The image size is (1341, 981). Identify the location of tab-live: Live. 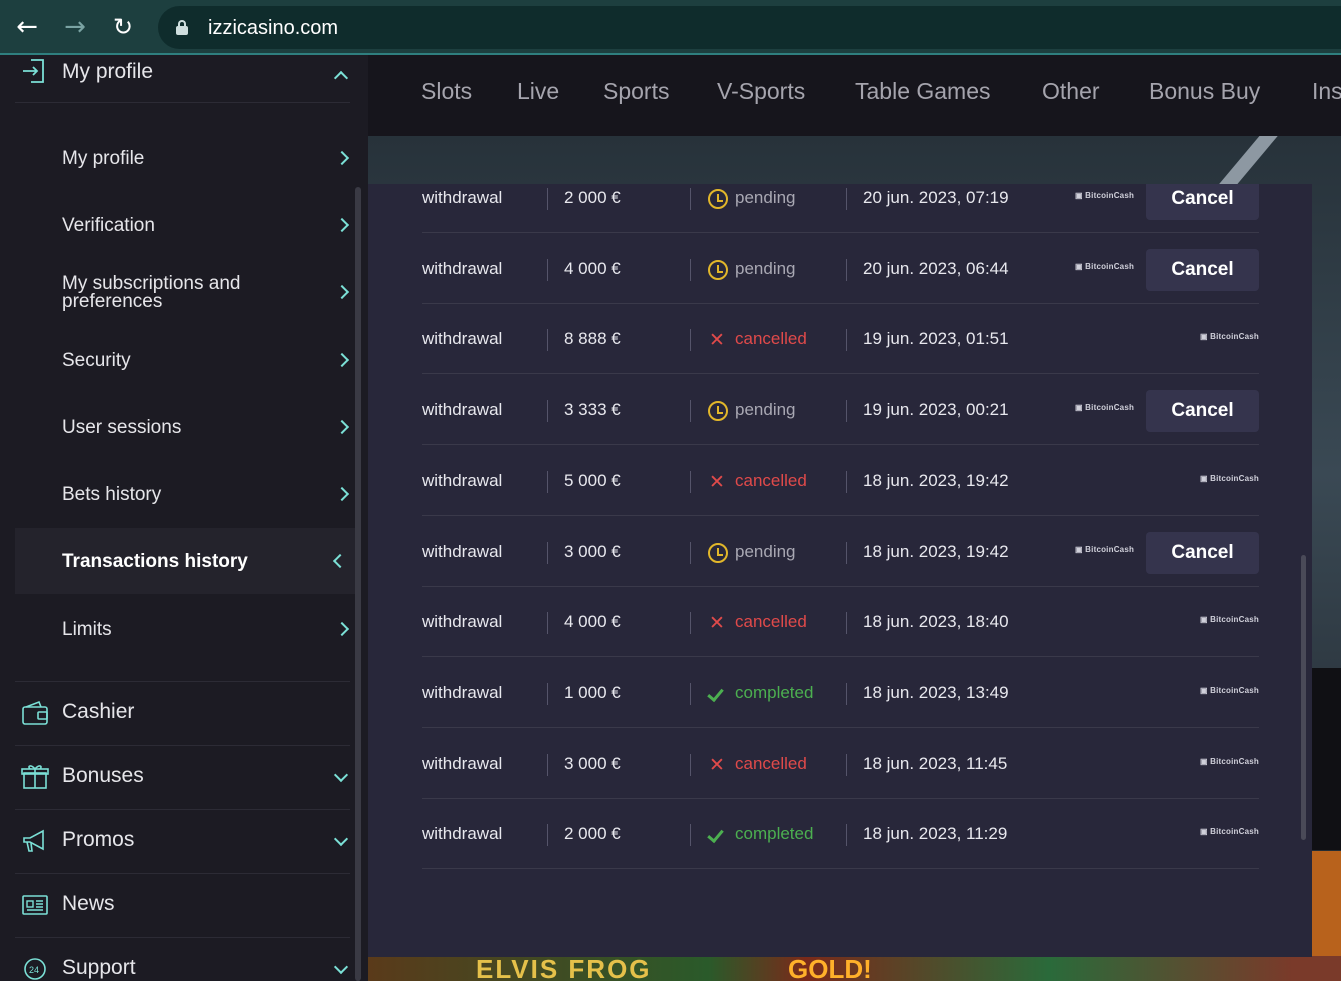
(538, 91).